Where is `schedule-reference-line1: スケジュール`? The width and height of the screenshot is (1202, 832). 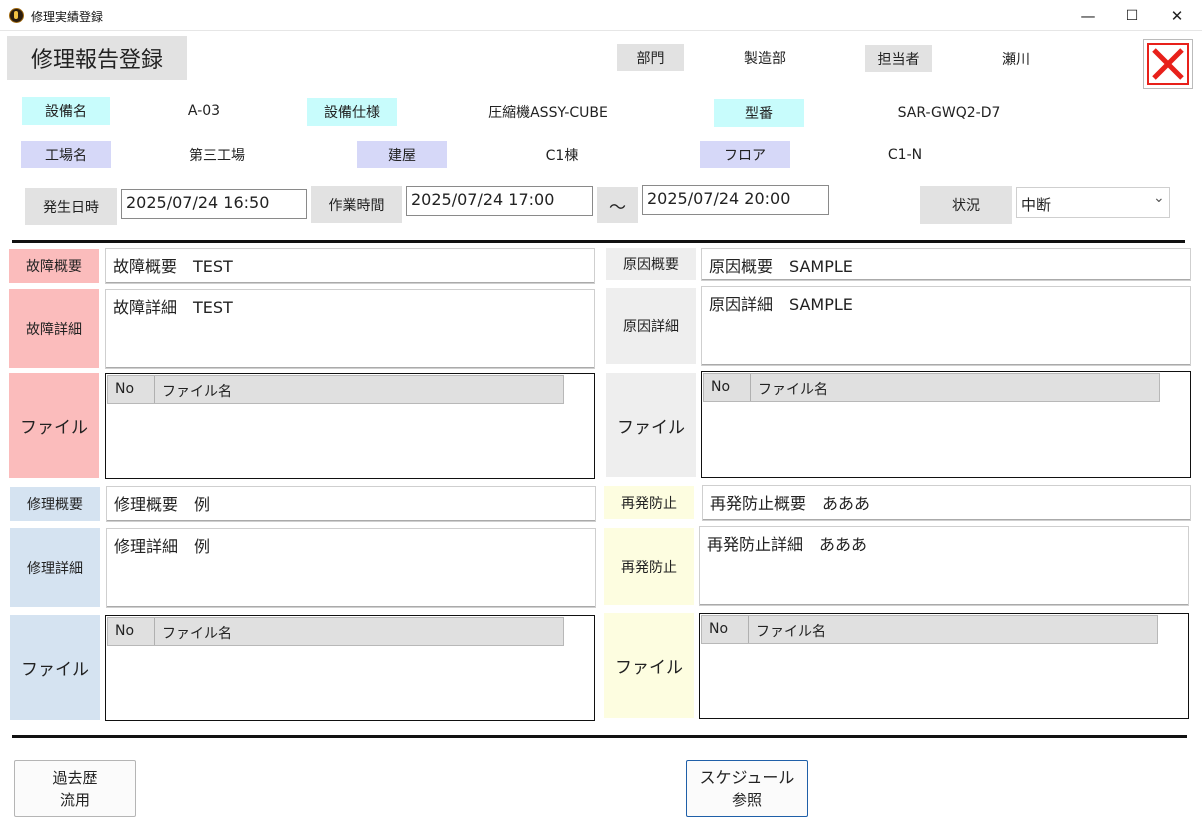
schedule-reference-line1: スケジュール is located at coordinates (747, 777).